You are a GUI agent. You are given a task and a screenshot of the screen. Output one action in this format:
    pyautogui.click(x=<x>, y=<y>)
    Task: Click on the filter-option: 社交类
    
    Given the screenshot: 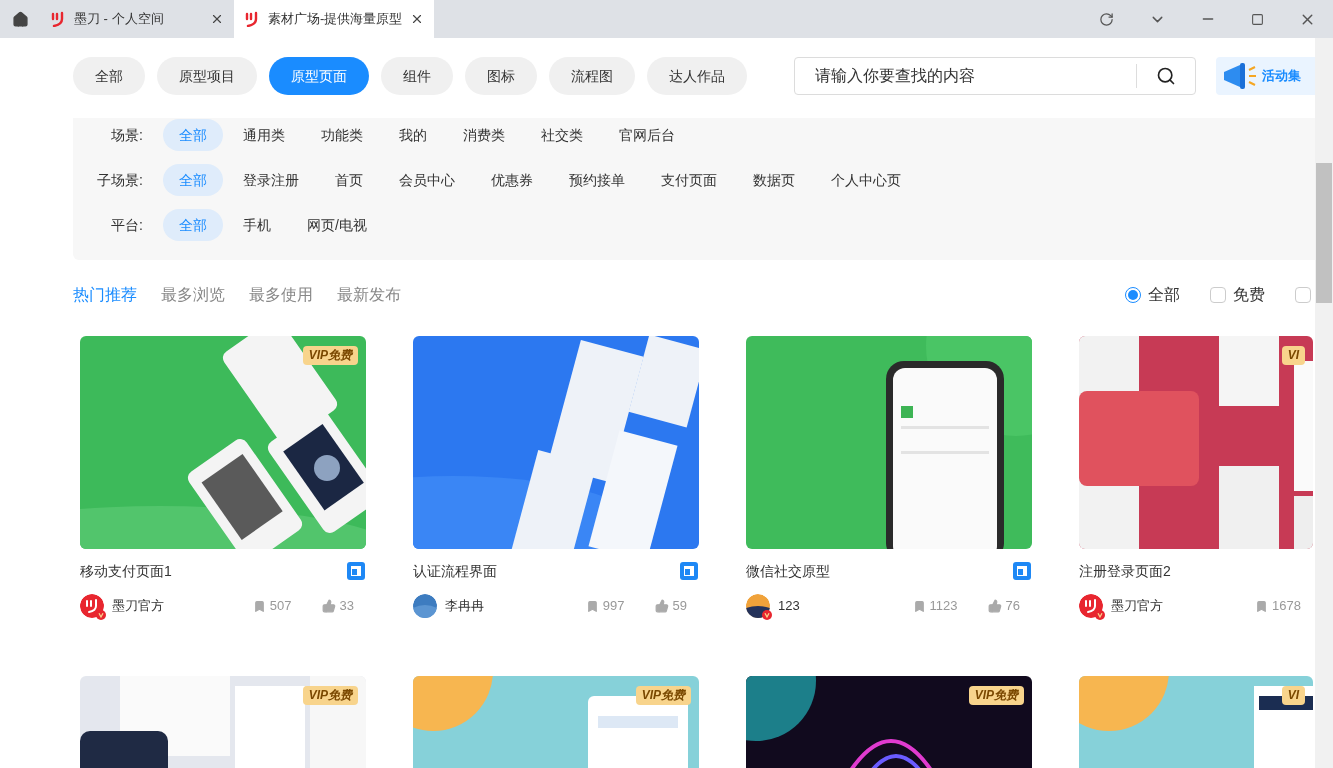 What is the action you would take?
    pyautogui.click(x=562, y=135)
    